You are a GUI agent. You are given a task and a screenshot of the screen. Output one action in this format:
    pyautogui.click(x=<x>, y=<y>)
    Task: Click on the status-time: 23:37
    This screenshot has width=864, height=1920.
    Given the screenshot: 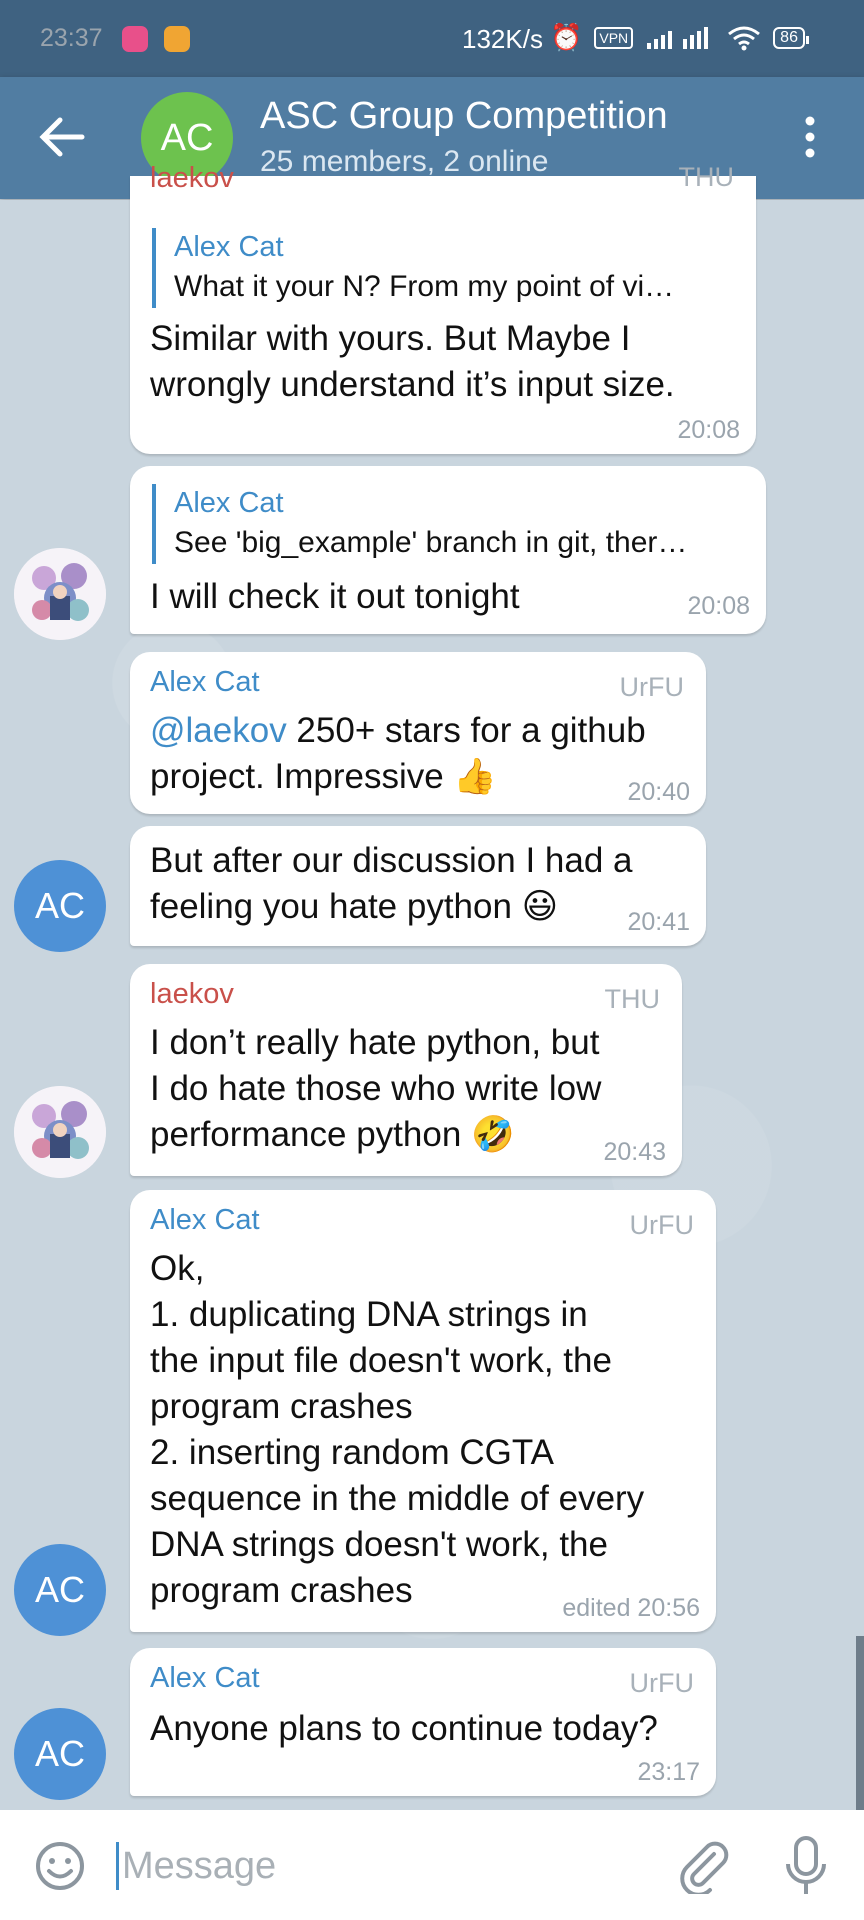 What is the action you would take?
    pyautogui.click(x=71, y=38)
    